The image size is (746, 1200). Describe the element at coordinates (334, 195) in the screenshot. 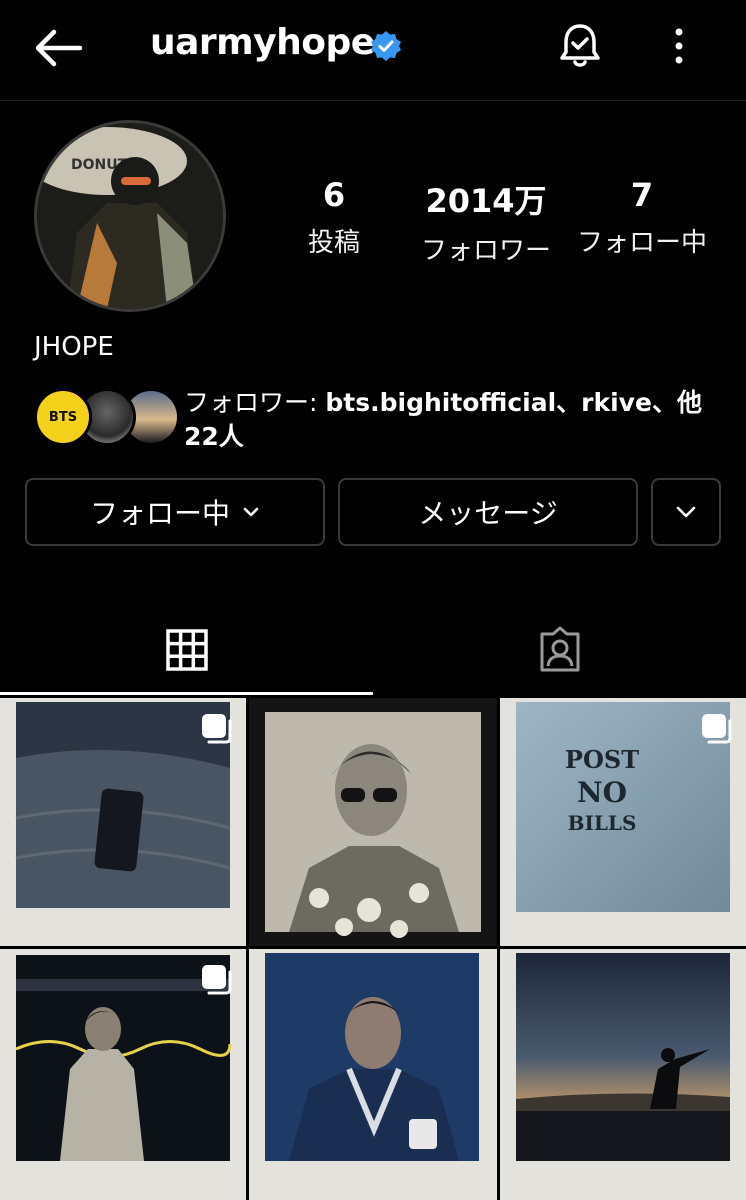

I see `posts-count: 6` at that location.